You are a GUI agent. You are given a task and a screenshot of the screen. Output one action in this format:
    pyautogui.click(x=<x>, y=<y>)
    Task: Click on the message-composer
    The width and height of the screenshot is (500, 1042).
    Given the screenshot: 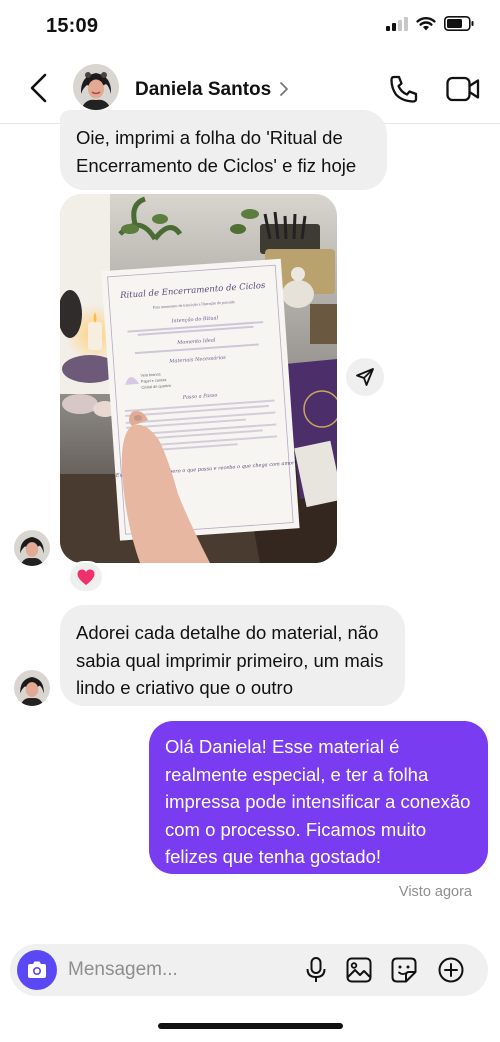 What is the action you would take?
    pyautogui.click(x=249, y=970)
    